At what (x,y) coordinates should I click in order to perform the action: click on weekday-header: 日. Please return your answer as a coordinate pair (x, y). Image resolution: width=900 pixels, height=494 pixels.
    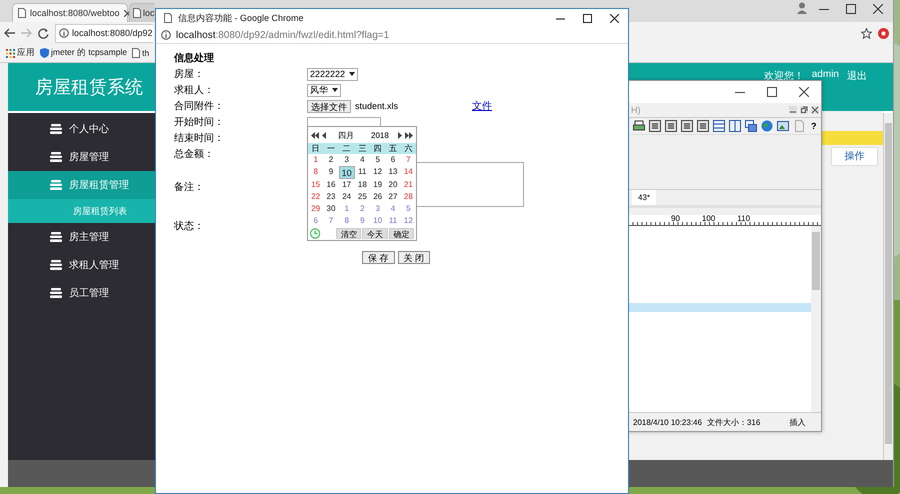
    Looking at the image, I should click on (316, 148).